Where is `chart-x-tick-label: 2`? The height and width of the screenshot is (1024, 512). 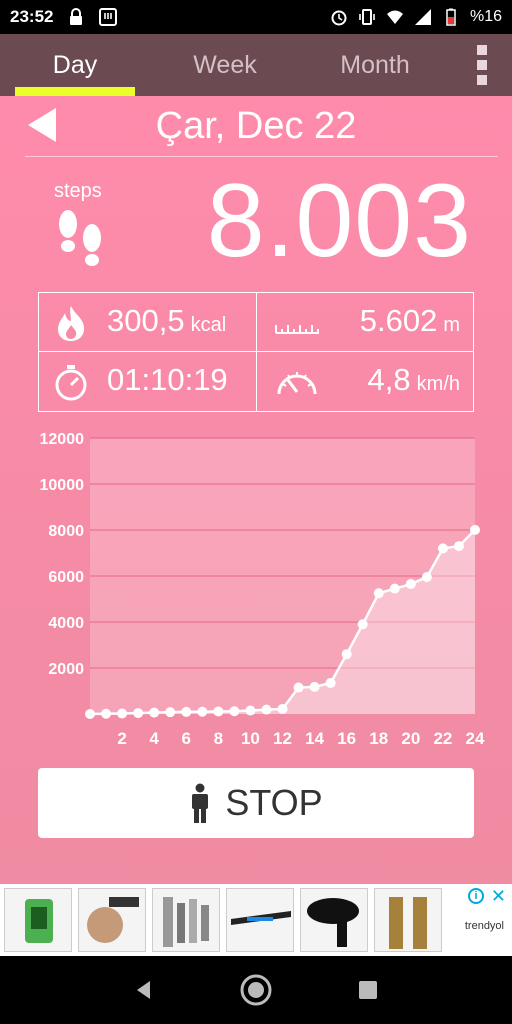
chart-x-tick-label: 2 is located at coordinates (121, 738).